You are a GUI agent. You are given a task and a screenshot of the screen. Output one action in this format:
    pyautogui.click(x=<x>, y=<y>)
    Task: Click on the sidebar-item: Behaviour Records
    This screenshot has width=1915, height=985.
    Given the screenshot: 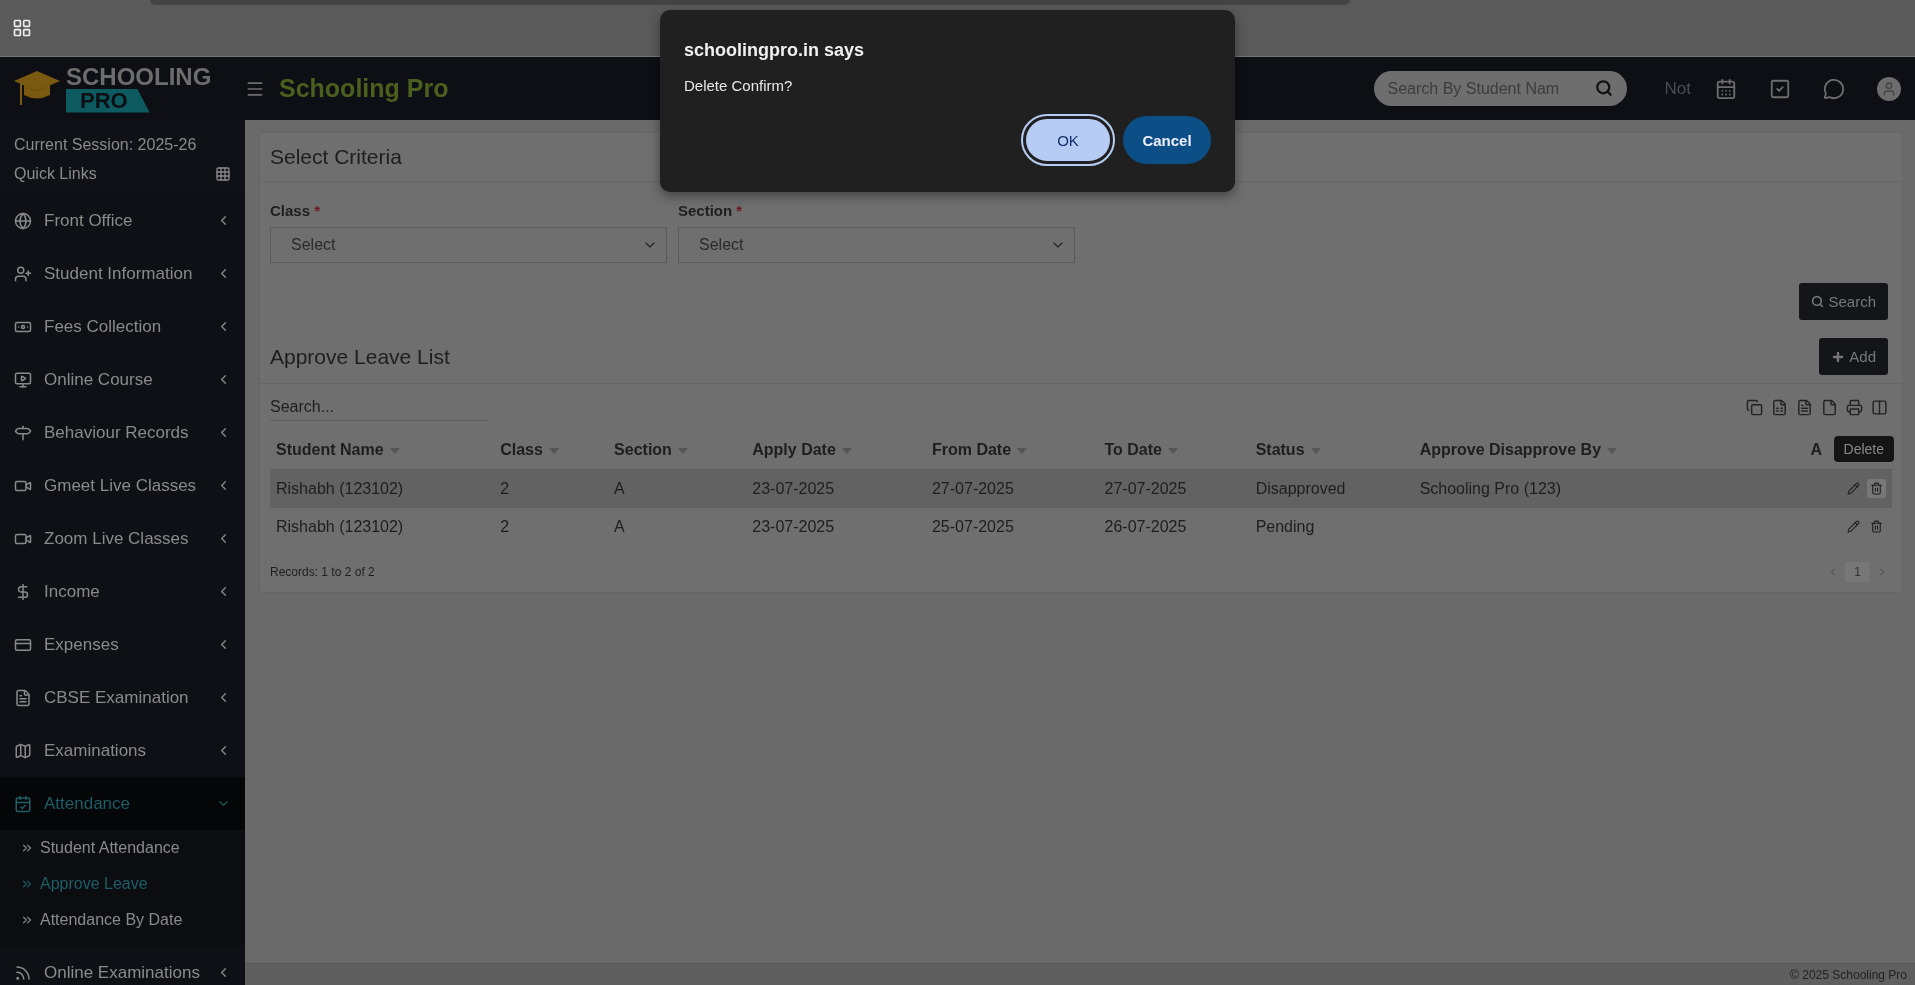 What is the action you would take?
    pyautogui.click(x=122, y=432)
    